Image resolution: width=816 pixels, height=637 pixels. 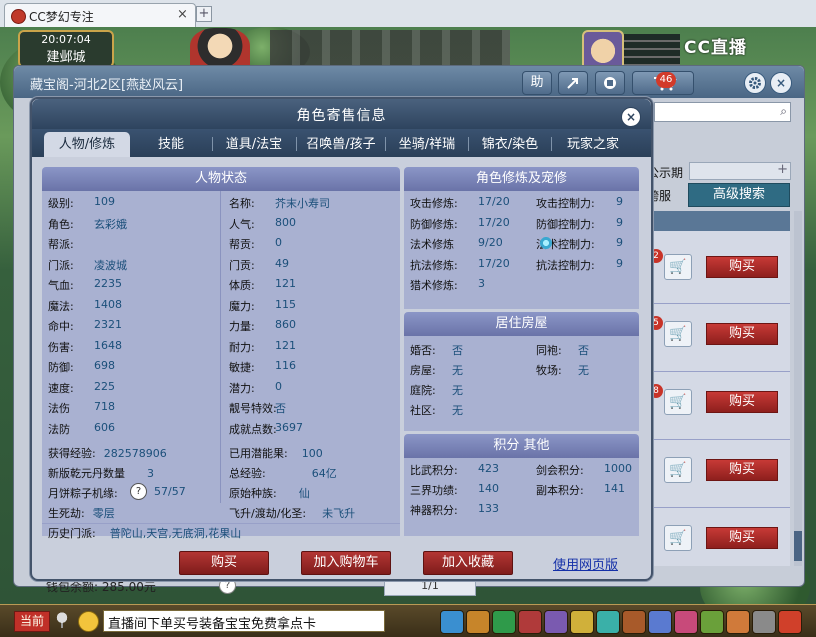 What do you see at coordinates (341, 116) in the screenshot?
I see `dialog-title: 角色寄售信息` at bounding box center [341, 116].